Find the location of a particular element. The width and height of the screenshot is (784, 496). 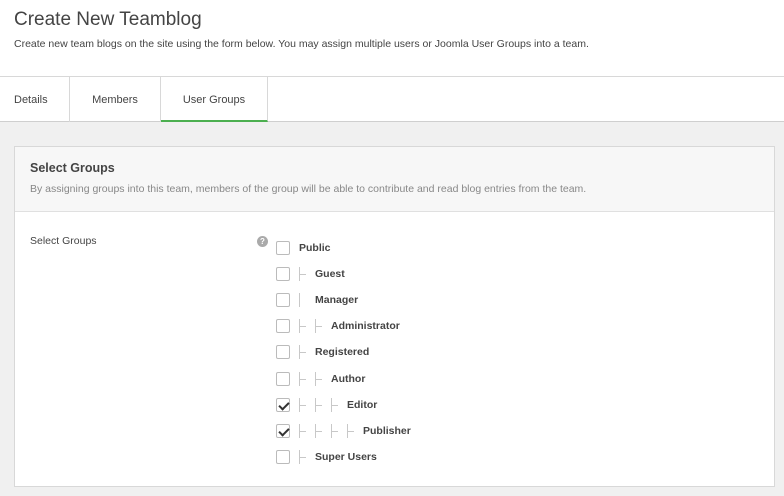

page-title: Create New Teamblog is located at coordinates (108, 19).